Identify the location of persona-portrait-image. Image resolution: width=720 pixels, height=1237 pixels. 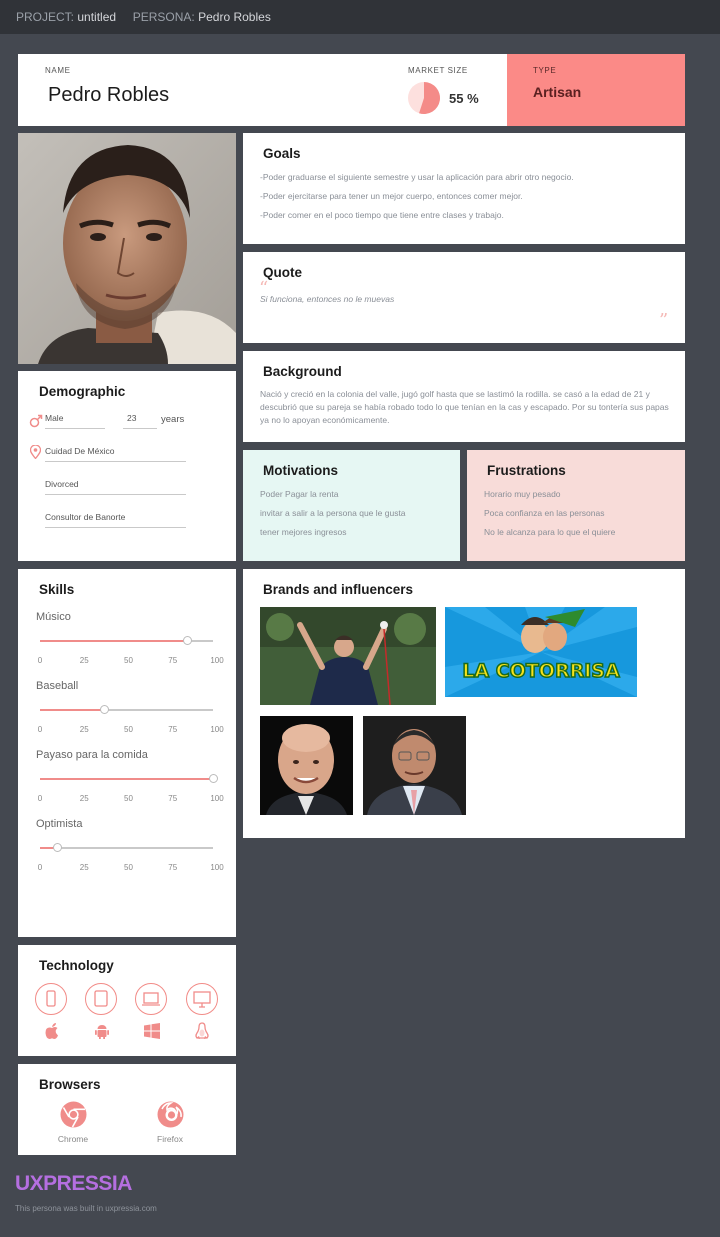
(127, 248).